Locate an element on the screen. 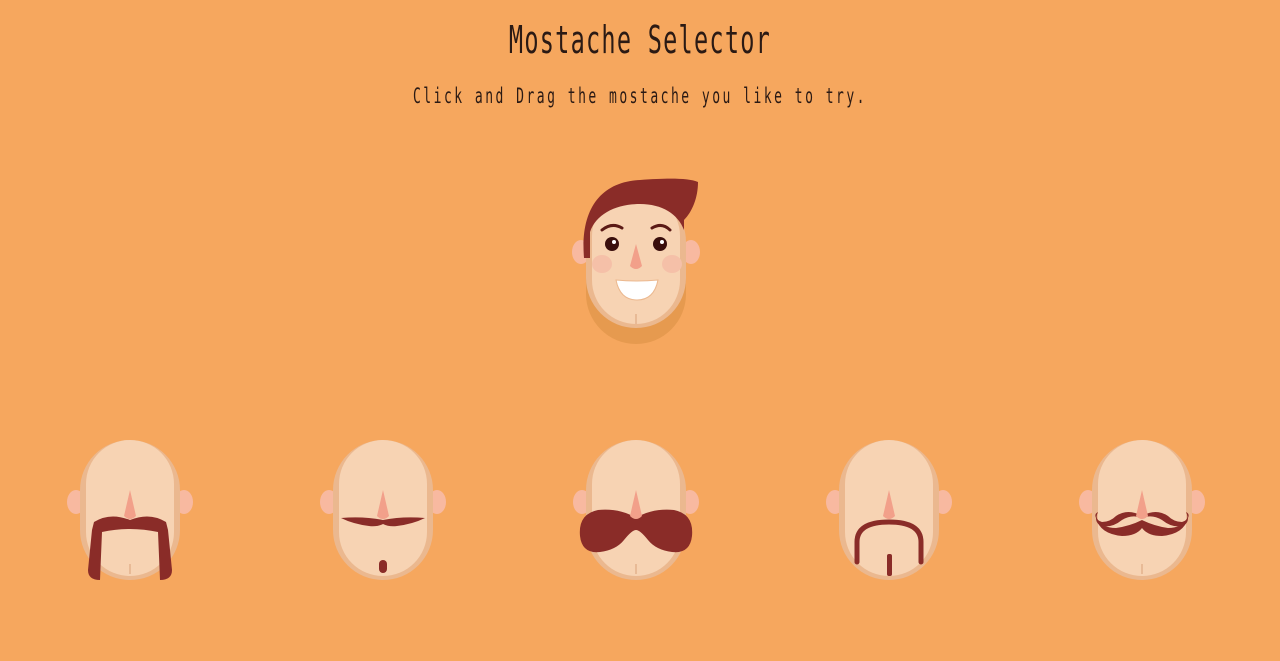  horseshoe-mustache-option is located at coordinates (130, 510).